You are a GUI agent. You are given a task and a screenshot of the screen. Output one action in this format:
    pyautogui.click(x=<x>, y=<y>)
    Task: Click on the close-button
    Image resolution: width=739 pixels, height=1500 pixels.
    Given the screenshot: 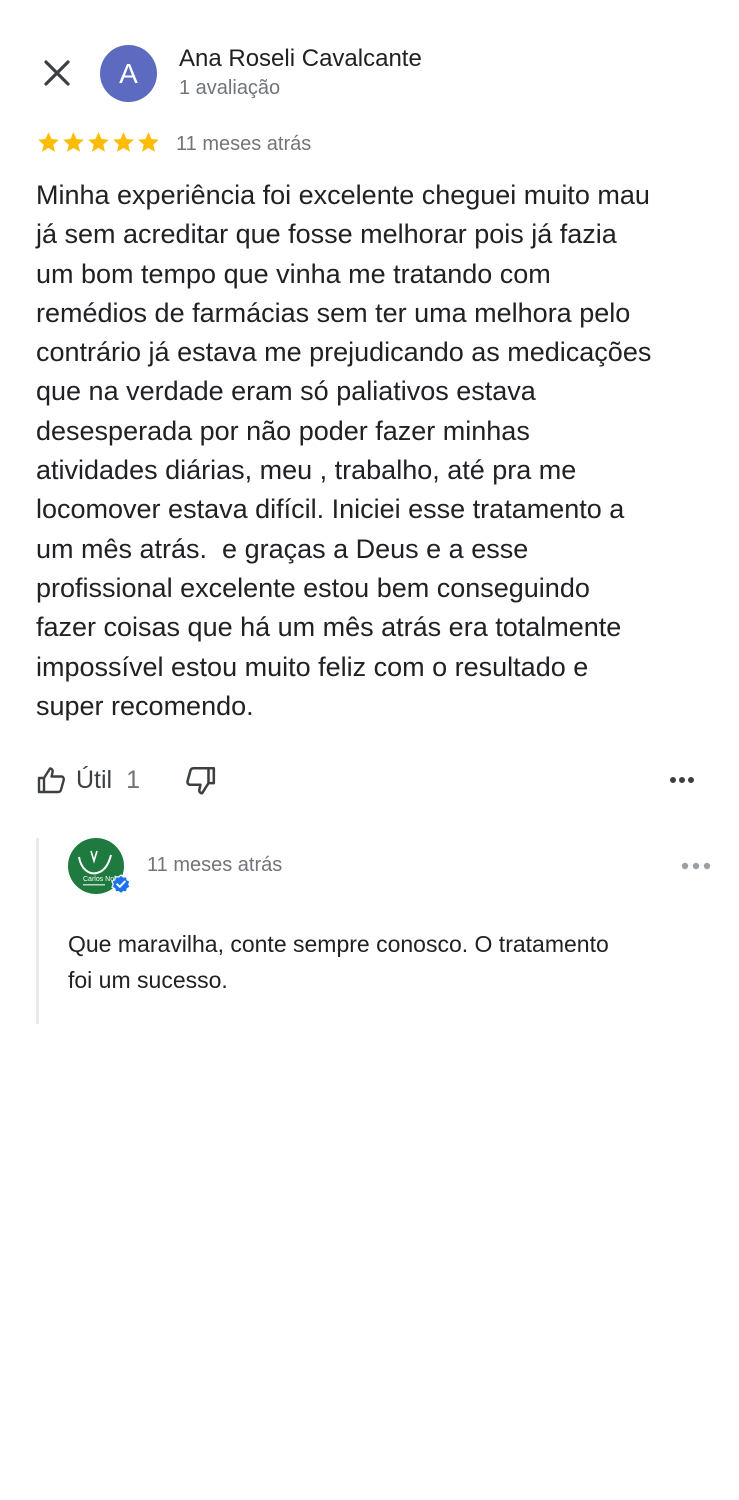 What is the action you would take?
    pyautogui.click(x=57, y=73)
    